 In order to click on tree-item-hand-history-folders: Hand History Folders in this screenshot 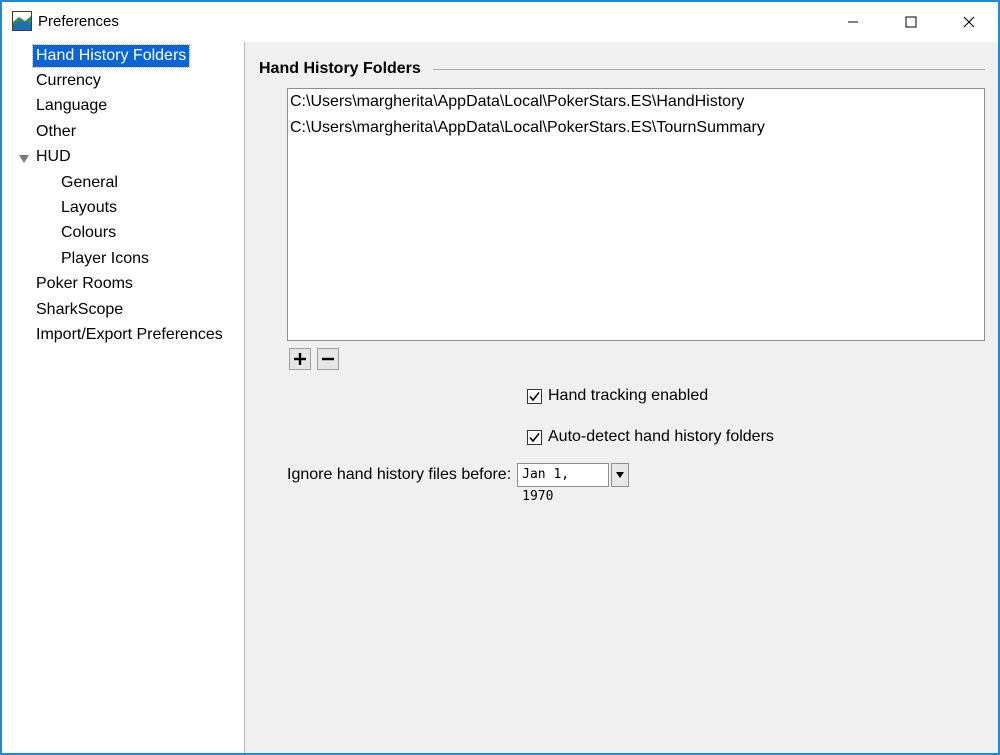, I will do `click(111, 56)`.